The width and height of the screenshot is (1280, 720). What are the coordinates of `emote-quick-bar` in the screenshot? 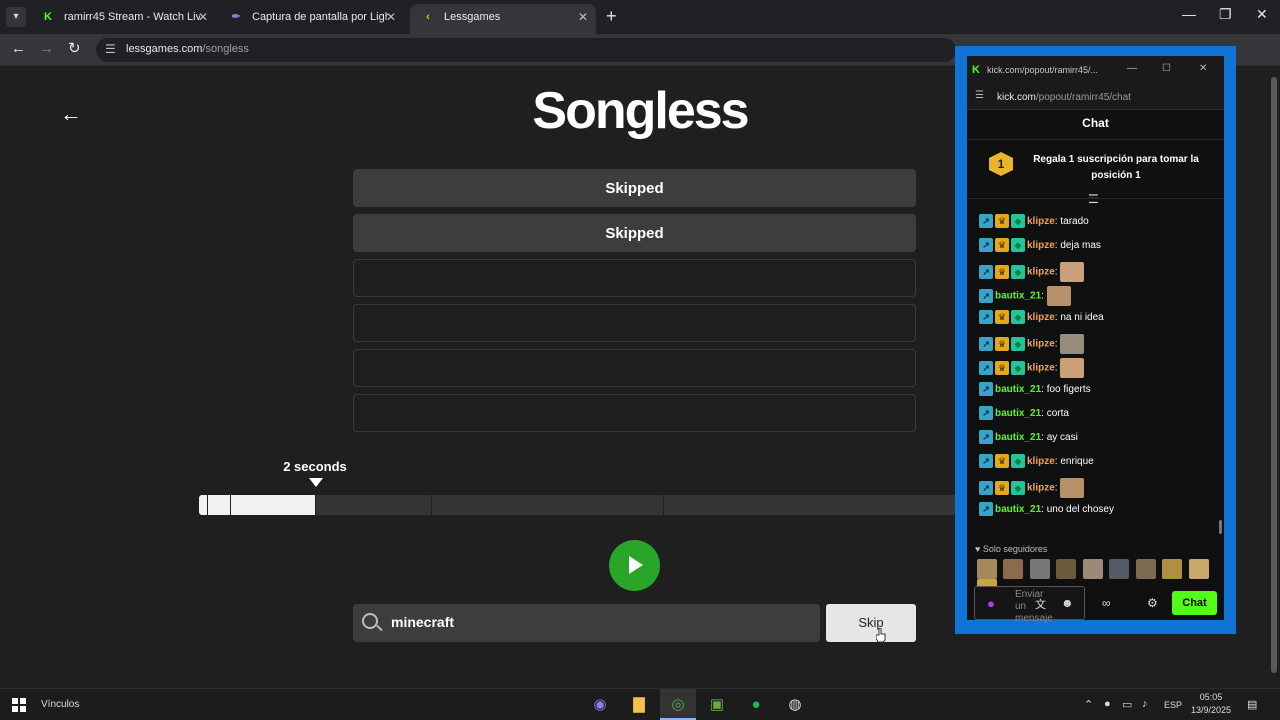 It's located at (1100, 579).